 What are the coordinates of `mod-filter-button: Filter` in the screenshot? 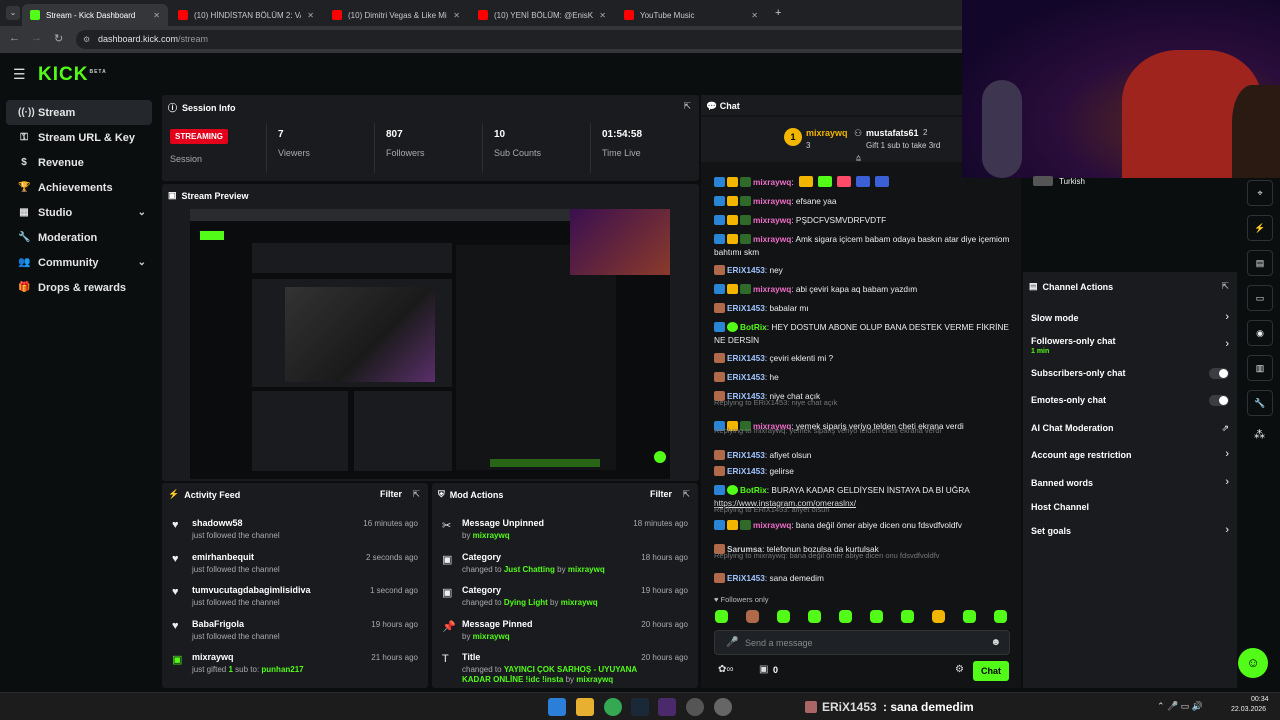 It's located at (661, 494).